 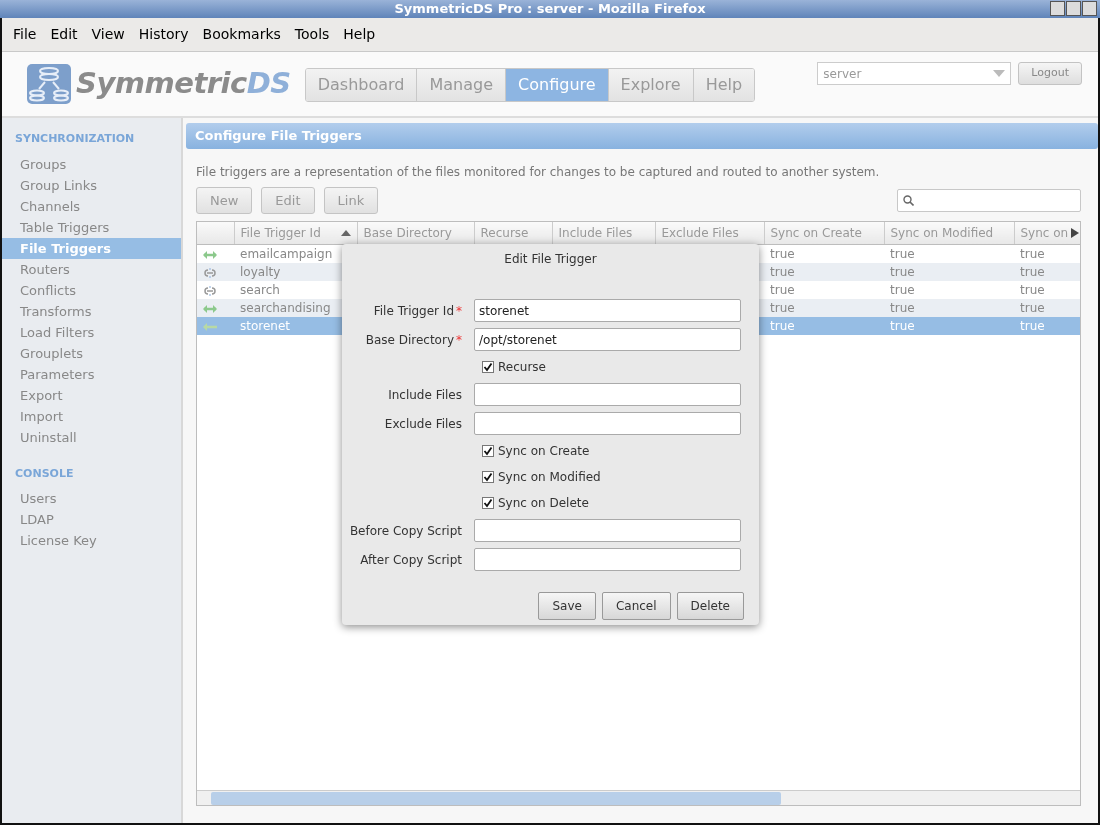 I want to click on close-icon, so click(x=1089, y=8).